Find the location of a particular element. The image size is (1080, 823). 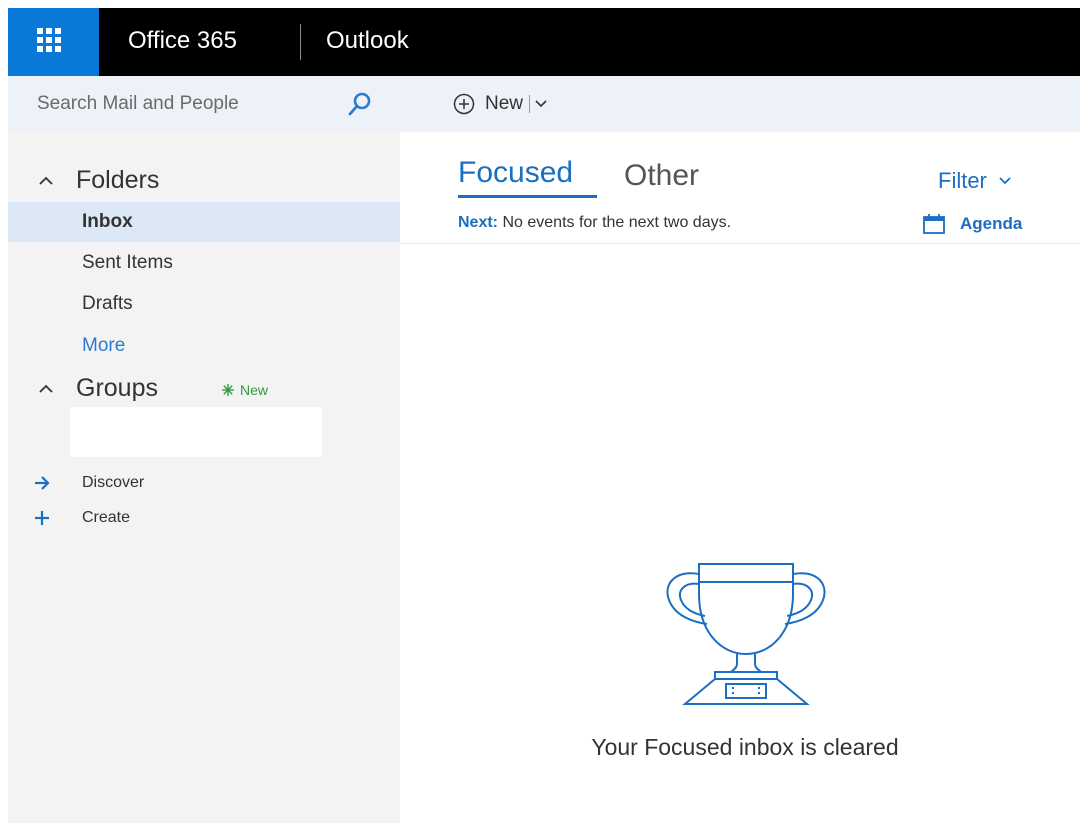

plus-circle-icon is located at coordinates (464, 104).